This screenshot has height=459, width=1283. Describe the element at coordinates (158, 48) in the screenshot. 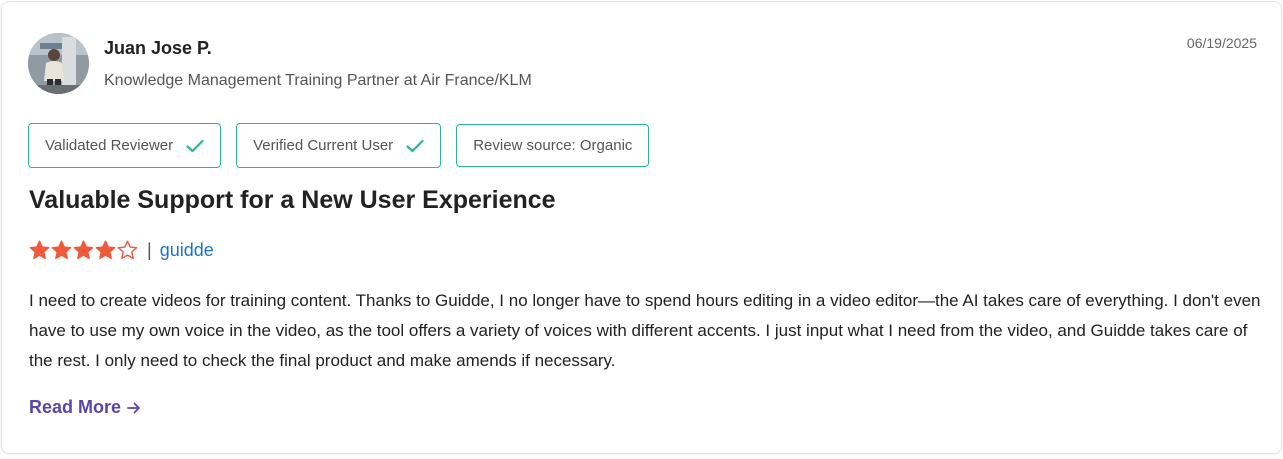

I see `reviewer-name: Juan Jose P.` at that location.